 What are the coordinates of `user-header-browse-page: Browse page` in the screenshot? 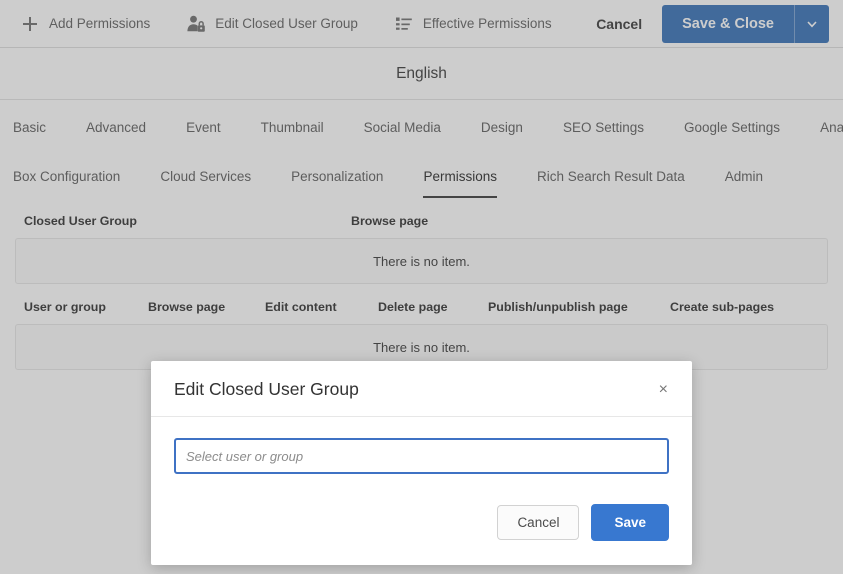 It's located at (187, 307).